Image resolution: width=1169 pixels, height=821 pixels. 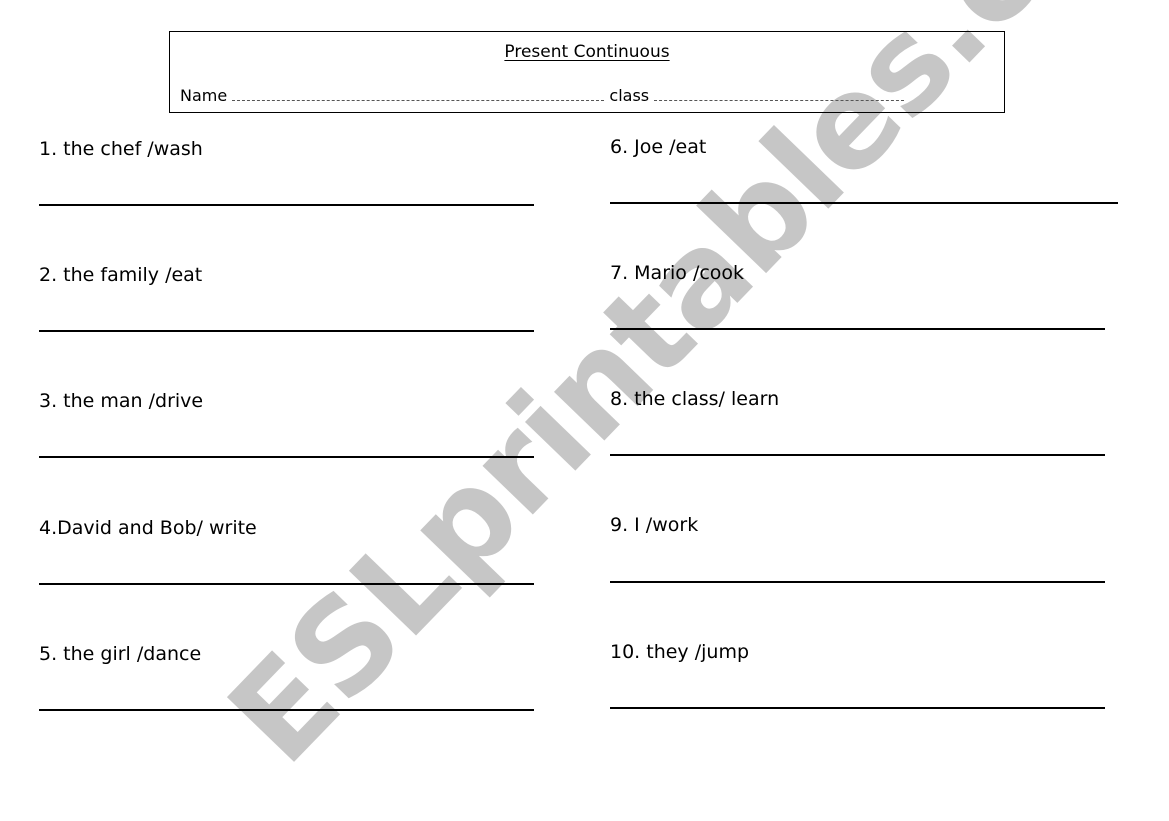 I want to click on question-6: 6. Joe /eat, so click(x=658, y=147).